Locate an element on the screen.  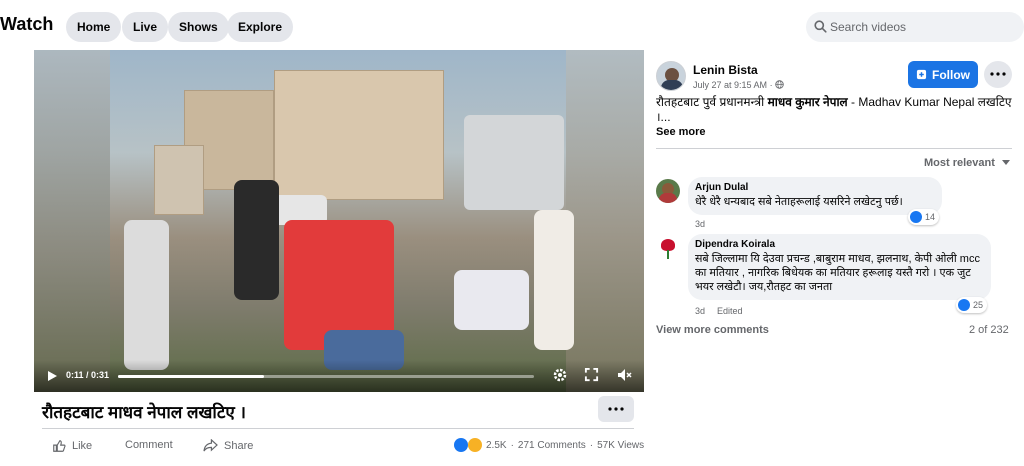
post-divider is located at coordinates (338, 428).